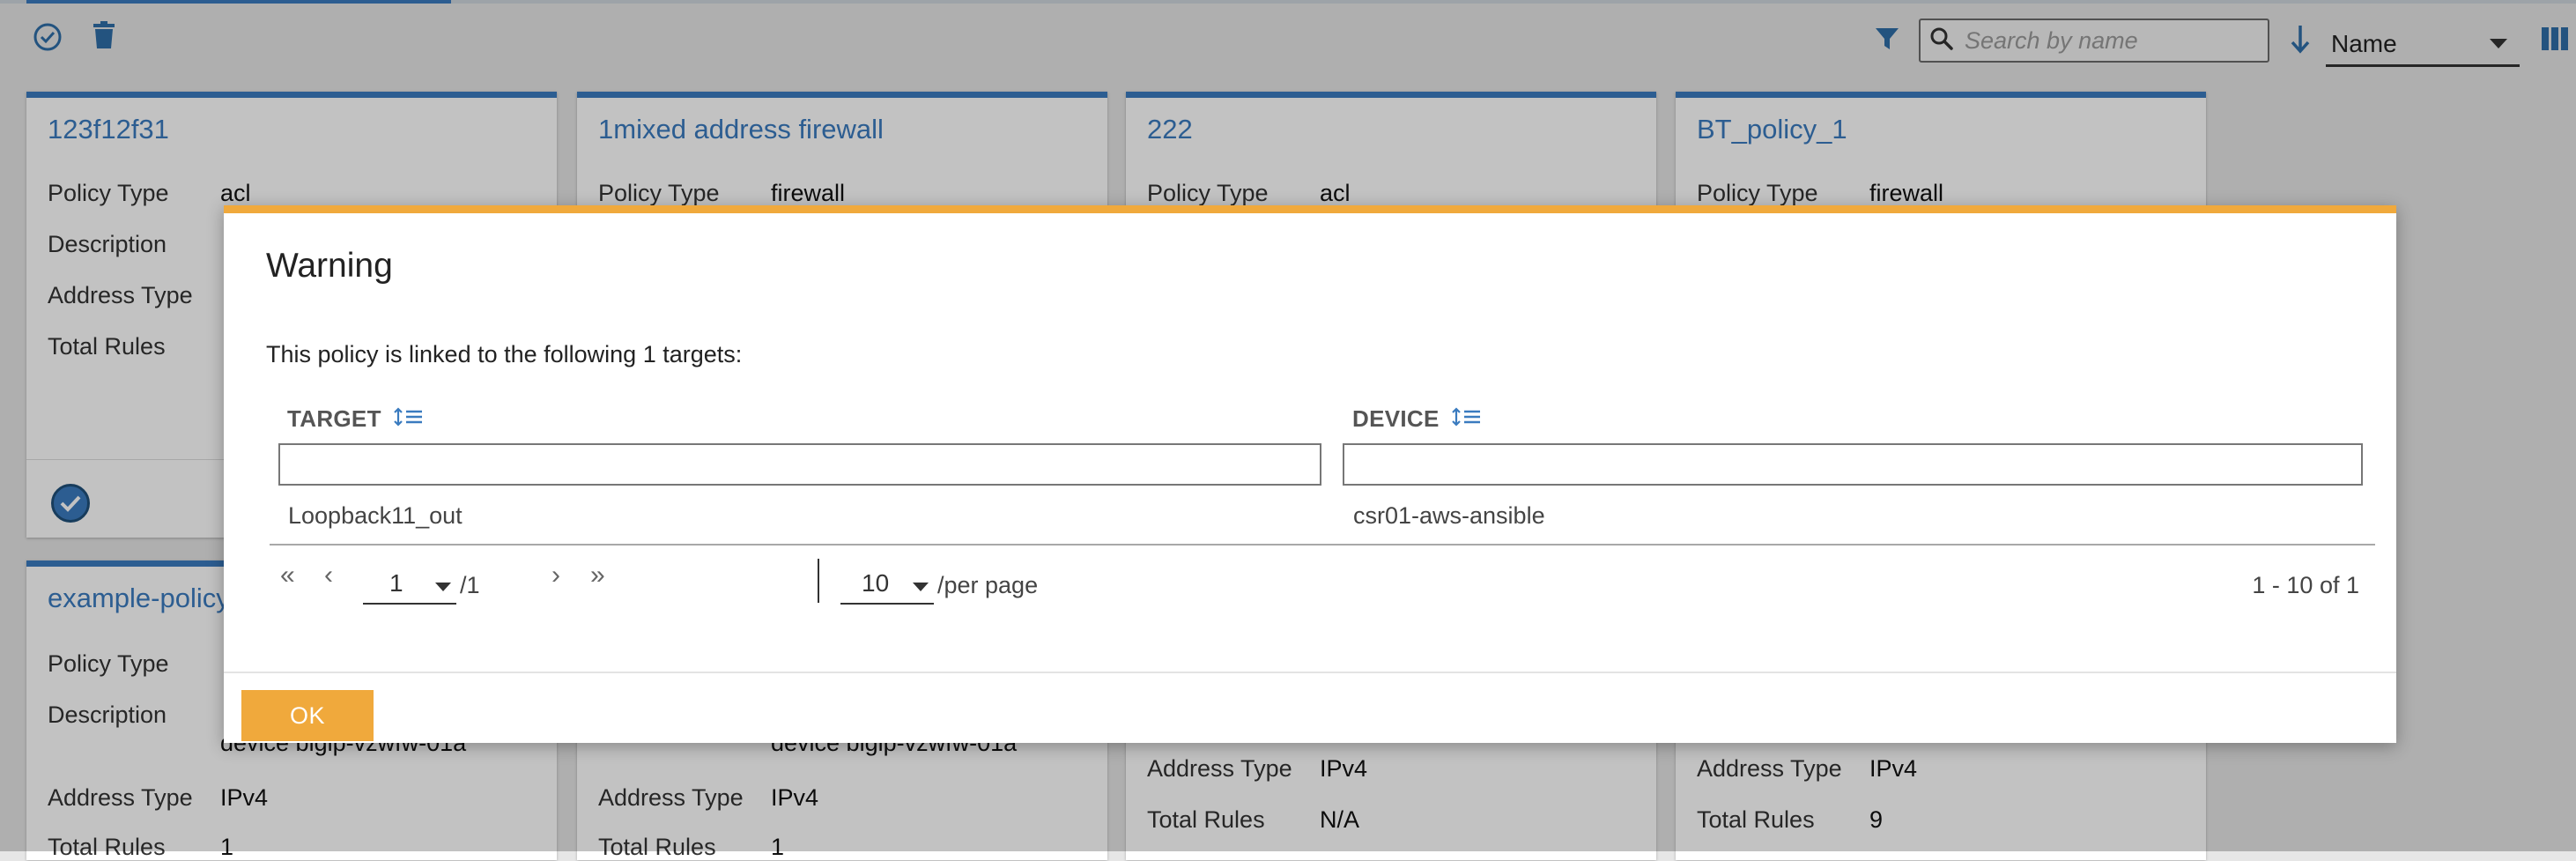 This screenshot has height=861, width=2576. What do you see at coordinates (329, 266) in the screenshot?
I see `modal-title: Warning` at bounding box center [329, 266].